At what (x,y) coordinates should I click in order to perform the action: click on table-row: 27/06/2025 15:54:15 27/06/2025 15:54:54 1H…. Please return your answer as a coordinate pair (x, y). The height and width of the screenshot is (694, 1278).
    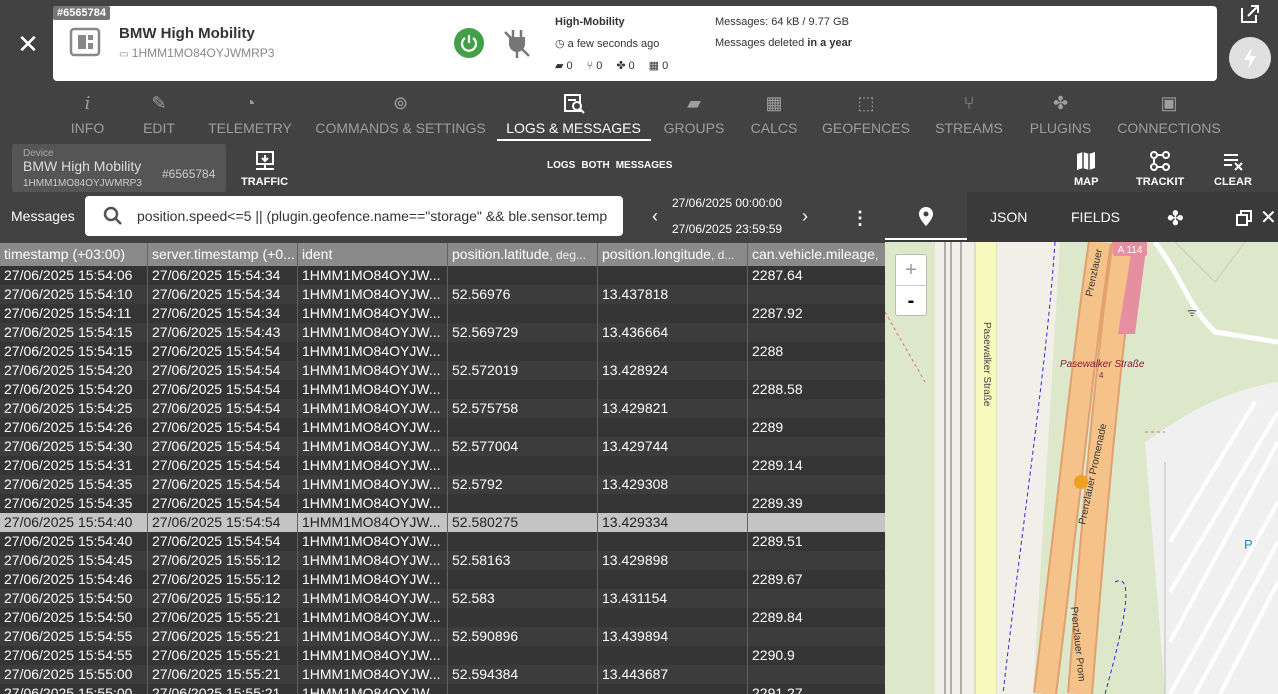
    Looking at the image, I should click on (442, 351).